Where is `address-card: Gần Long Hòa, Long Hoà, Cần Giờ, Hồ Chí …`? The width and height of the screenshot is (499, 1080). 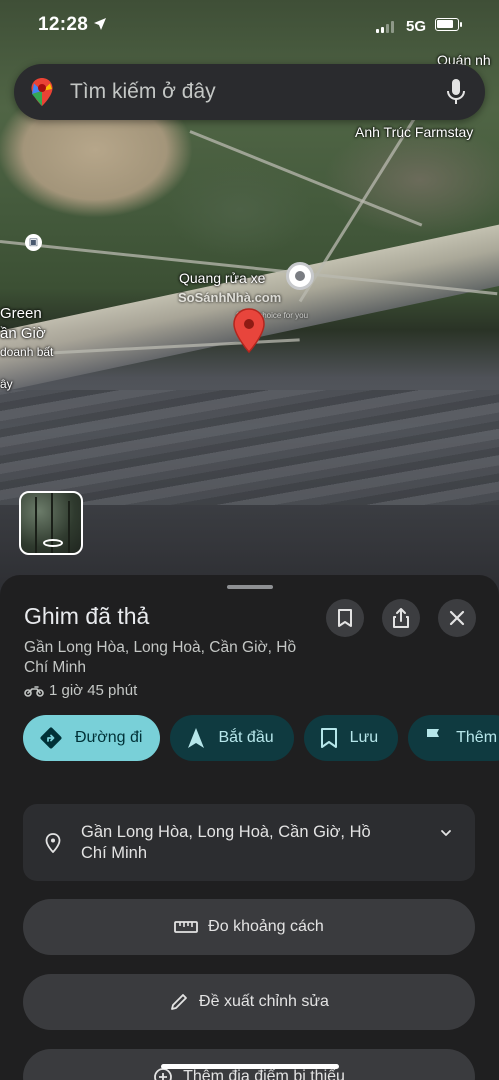 address-card: Gần Long Hòa, Long Hoà, Cần Giờ, Hồ Chí … is located at coordinates (249, 842).